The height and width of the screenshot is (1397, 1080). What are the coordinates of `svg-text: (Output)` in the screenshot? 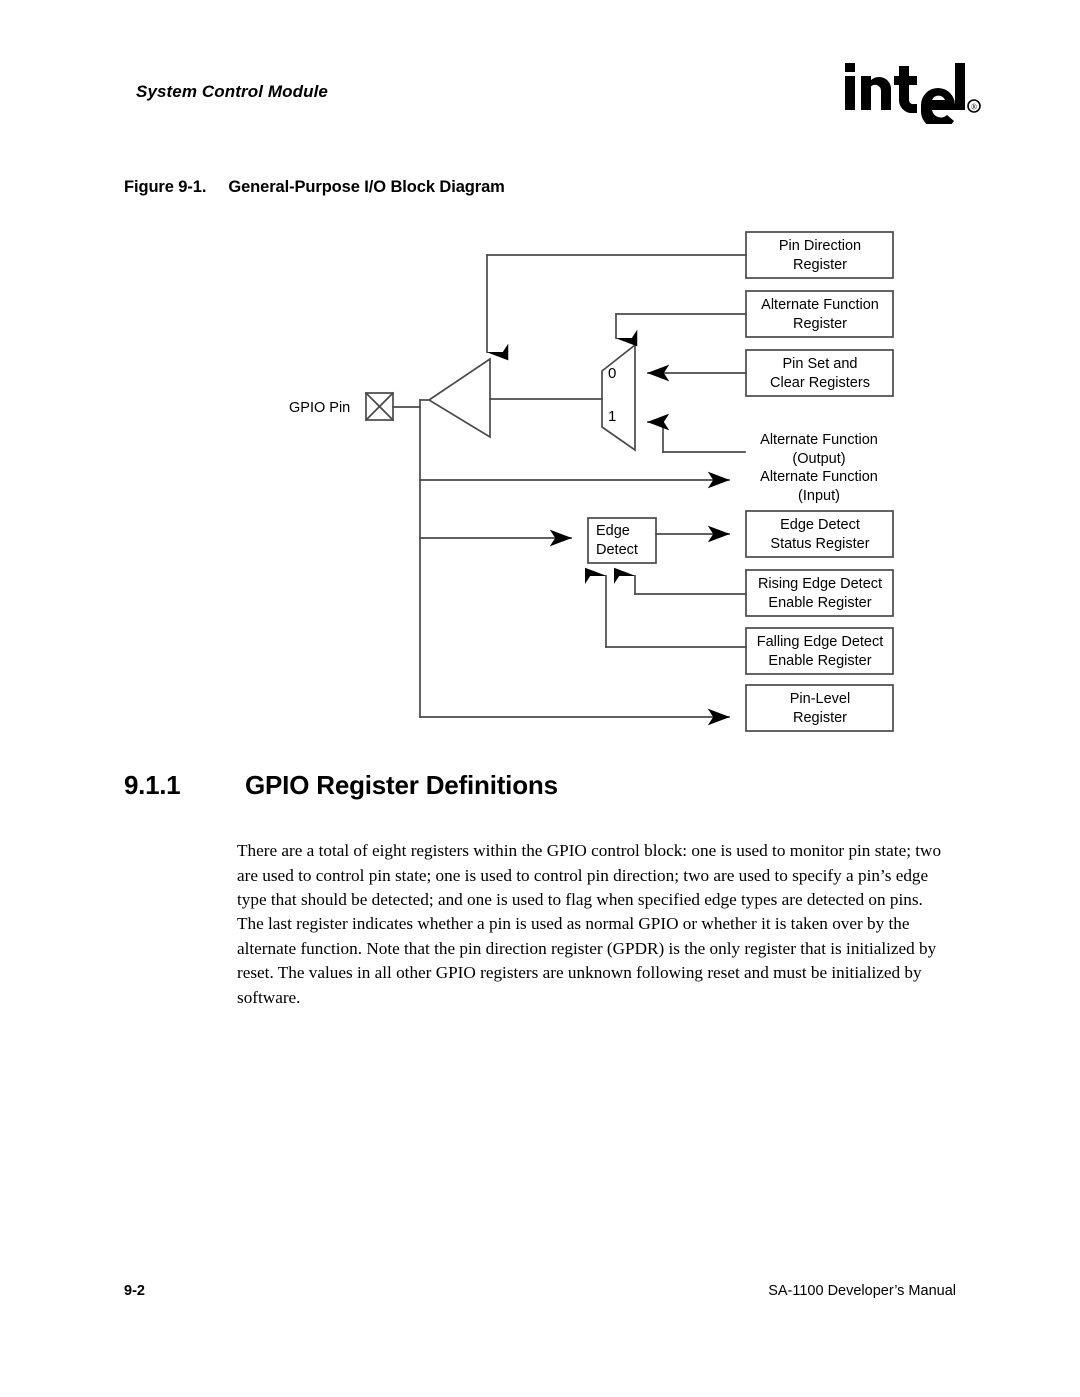 It's located at (818, 459).